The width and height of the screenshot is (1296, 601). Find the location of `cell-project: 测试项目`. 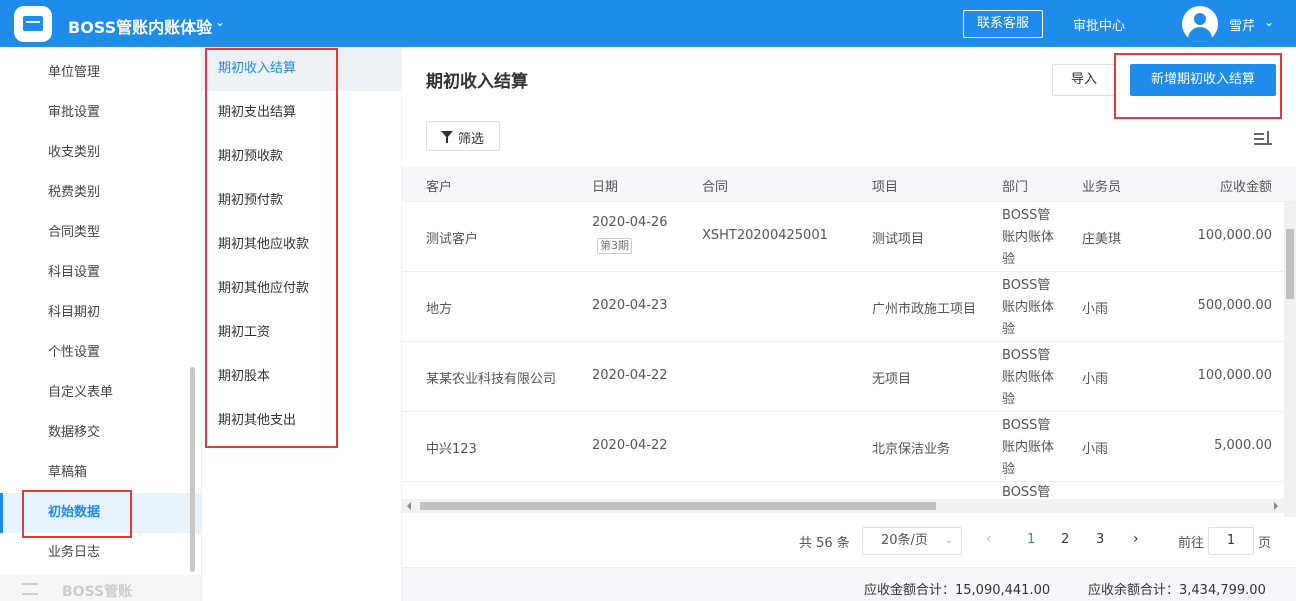

cell-project: 测试项目 is located at coordinates (898, 239).